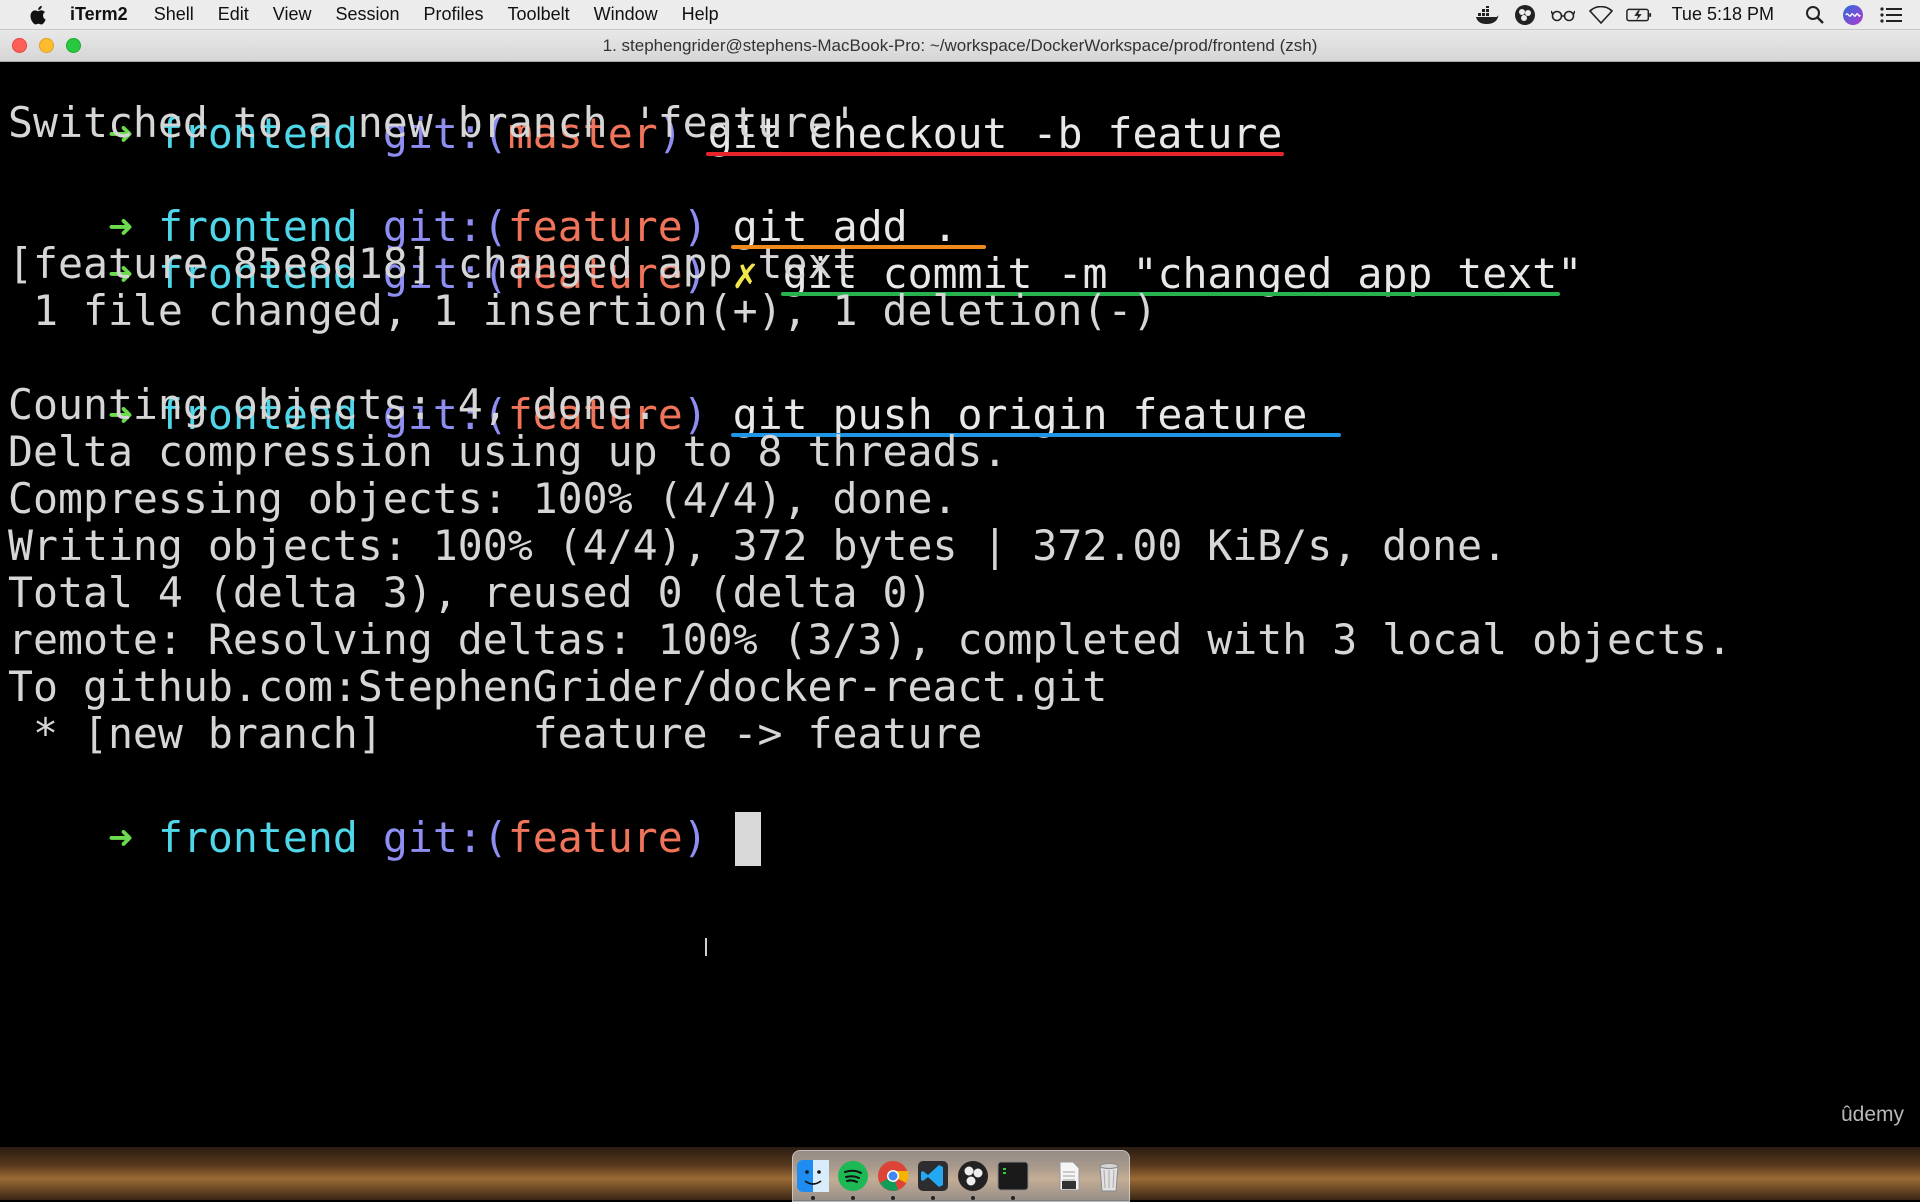  I want to click on menu-edit: Edit, so click(233, 14).